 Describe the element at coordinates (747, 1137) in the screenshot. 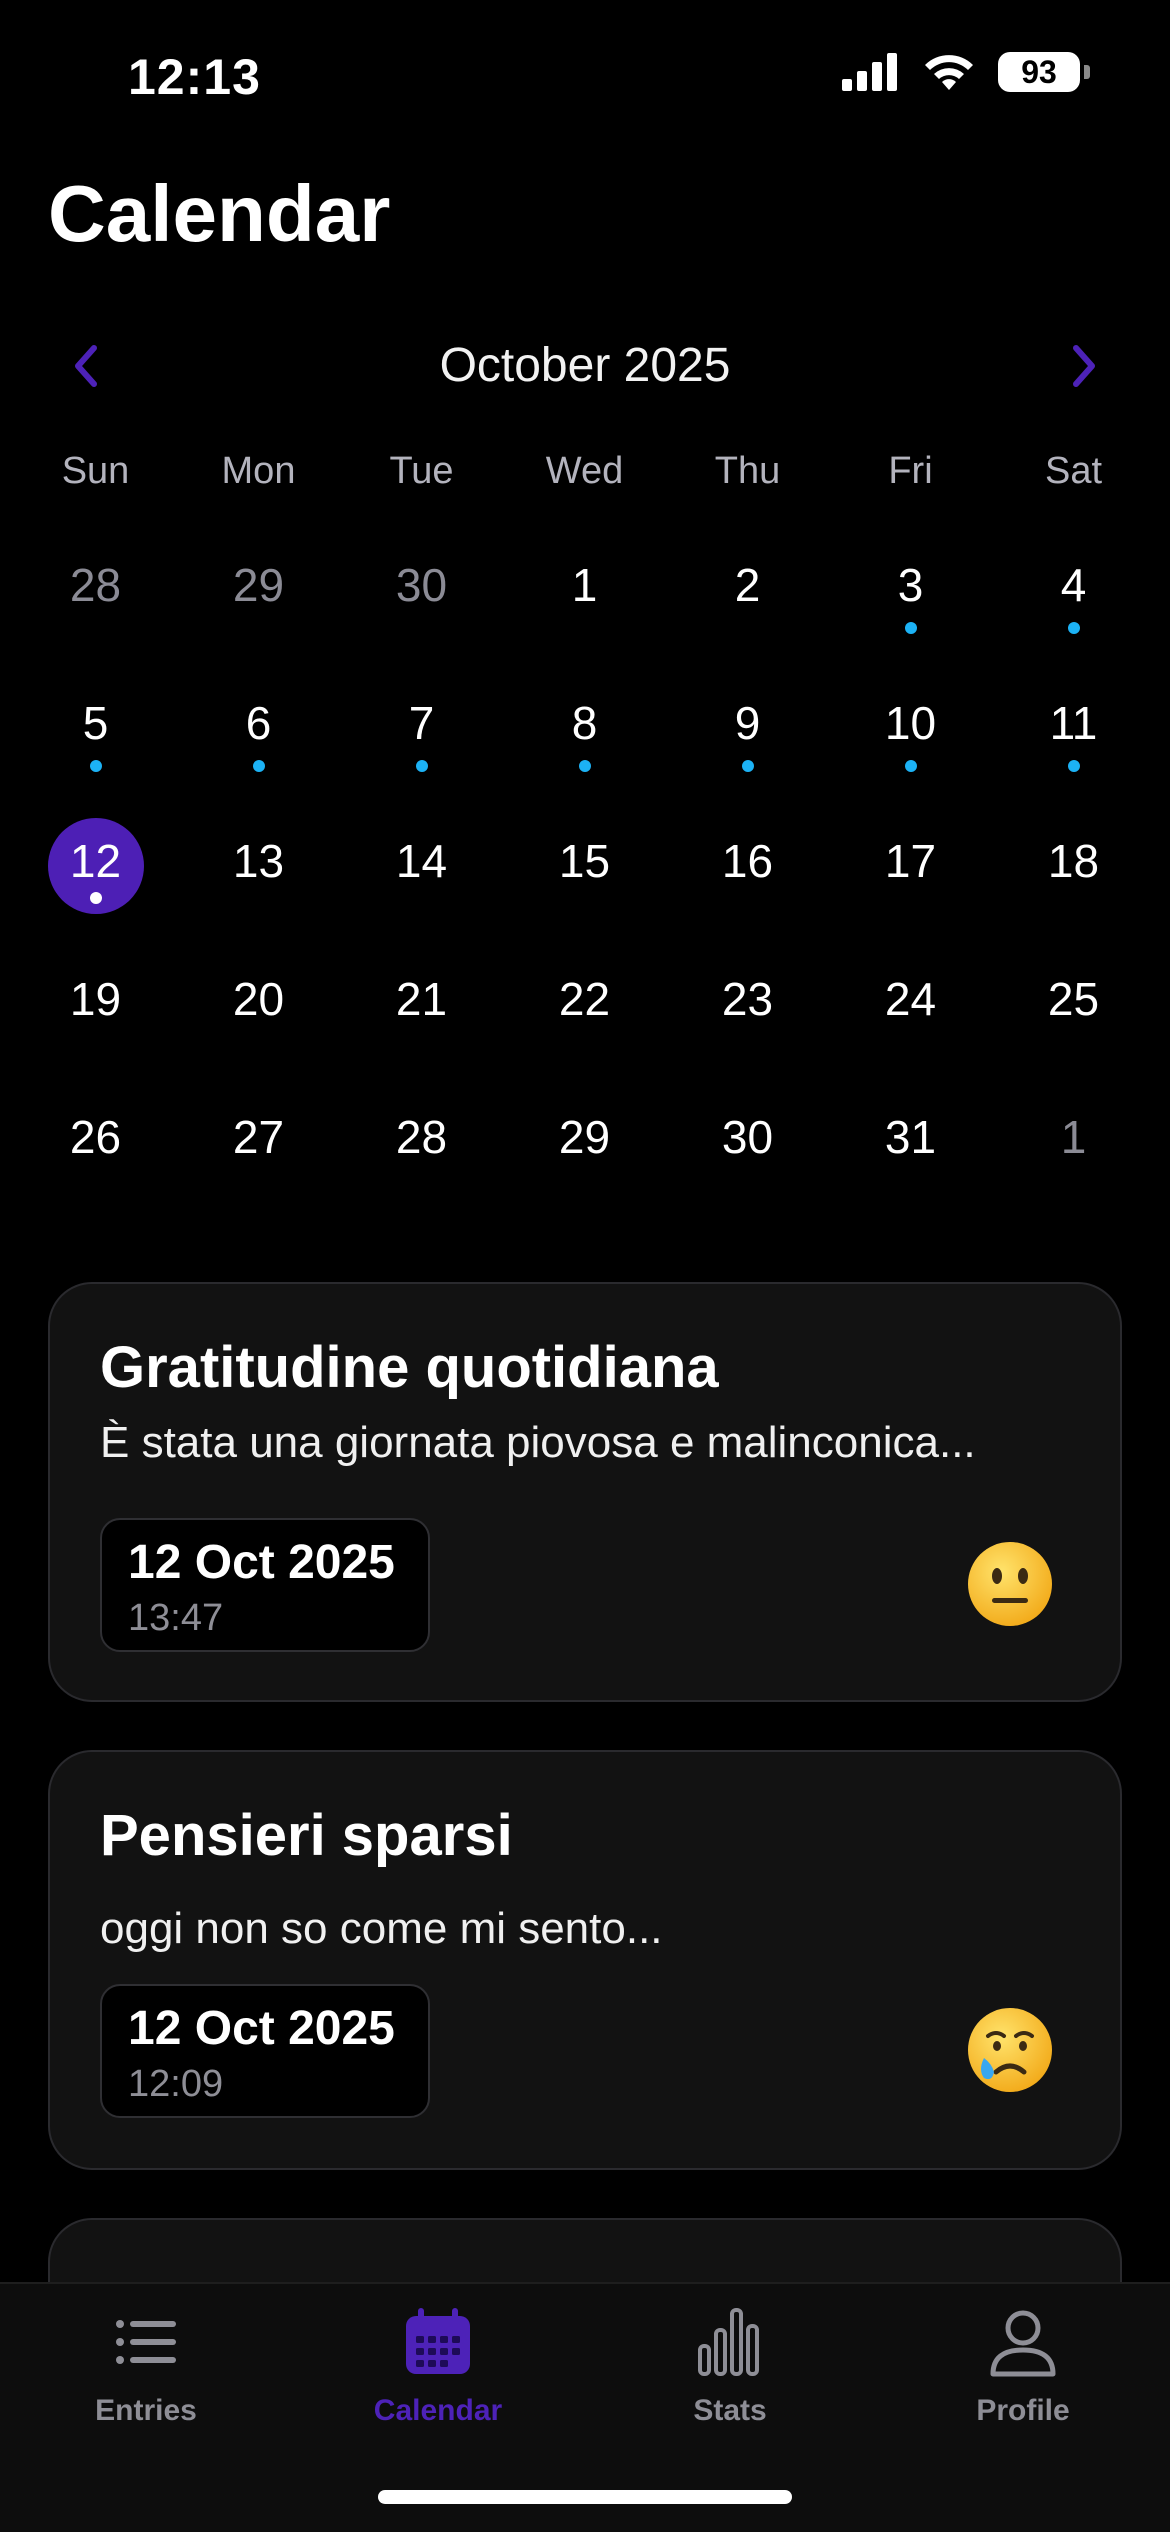

I see `day-number: 30` at that location.